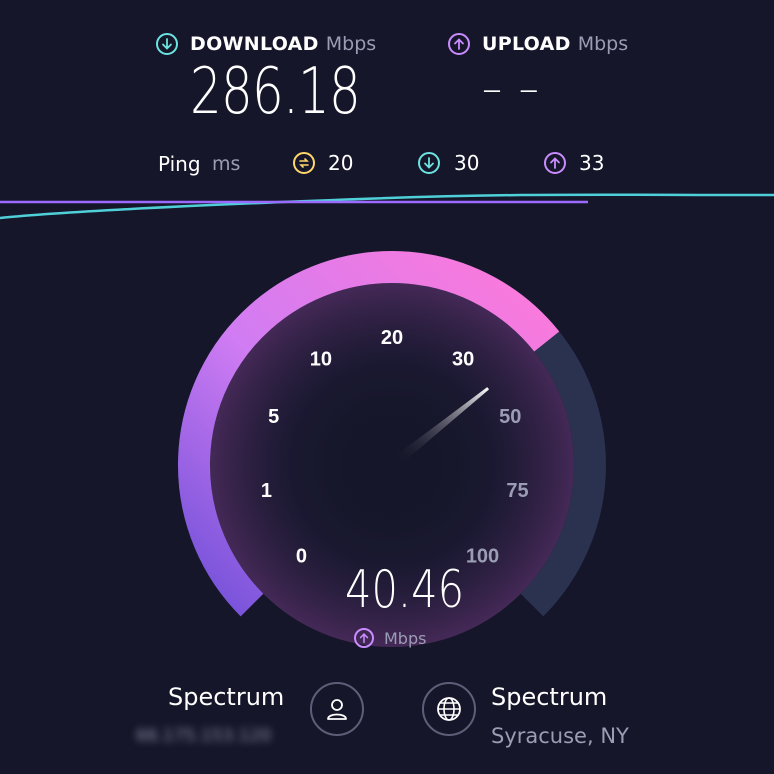  I want to click on gauge-tick-label: 5, so click(273, 417).